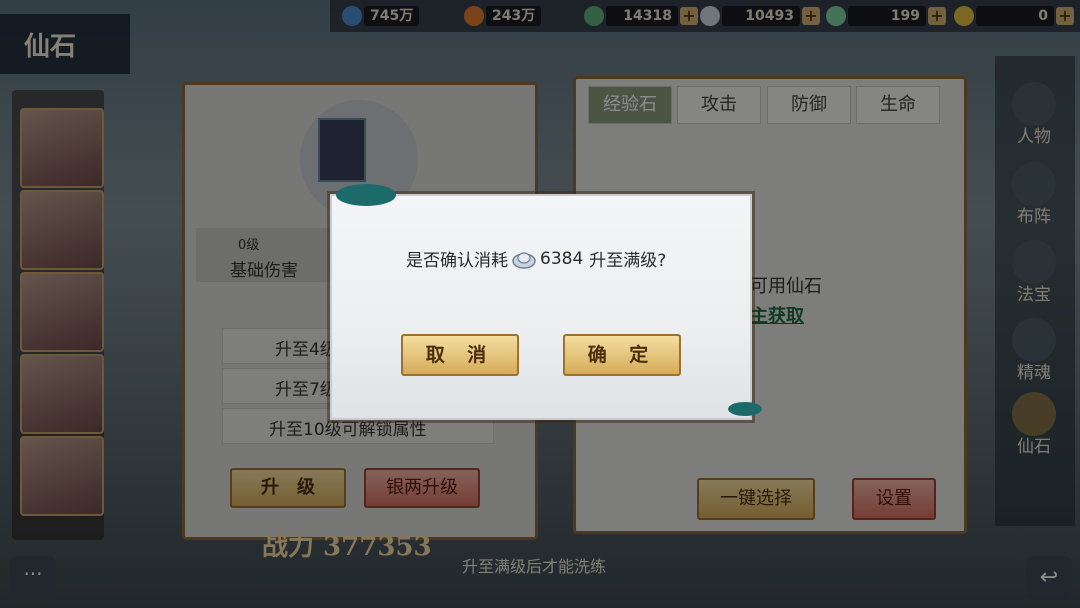 This screenshot has width=1080, height=608. What do you see at coordinates (541, 307) in the screenshot?
I see `confirm-dialog` at bounding box center [541, 307].